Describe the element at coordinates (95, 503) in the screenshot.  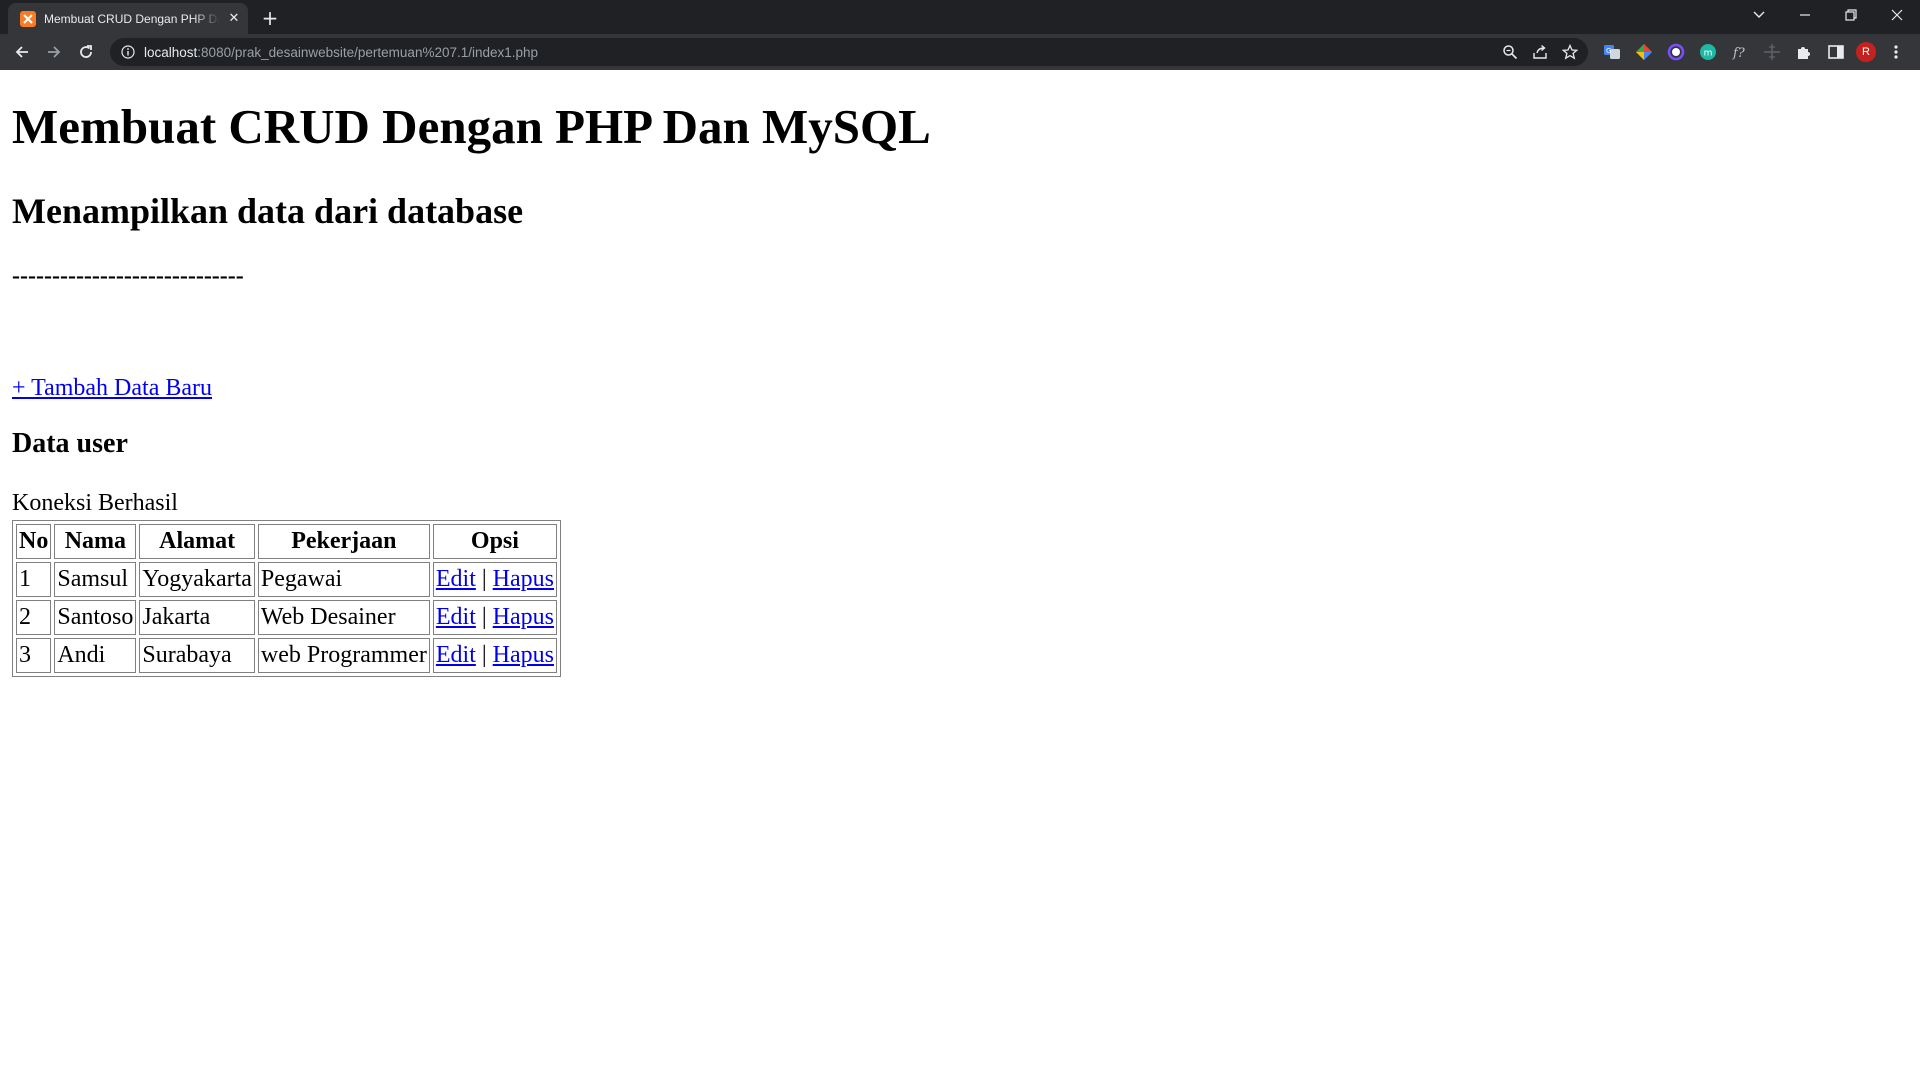
I see `connection-status: Koneksi Berhasil` at that location.